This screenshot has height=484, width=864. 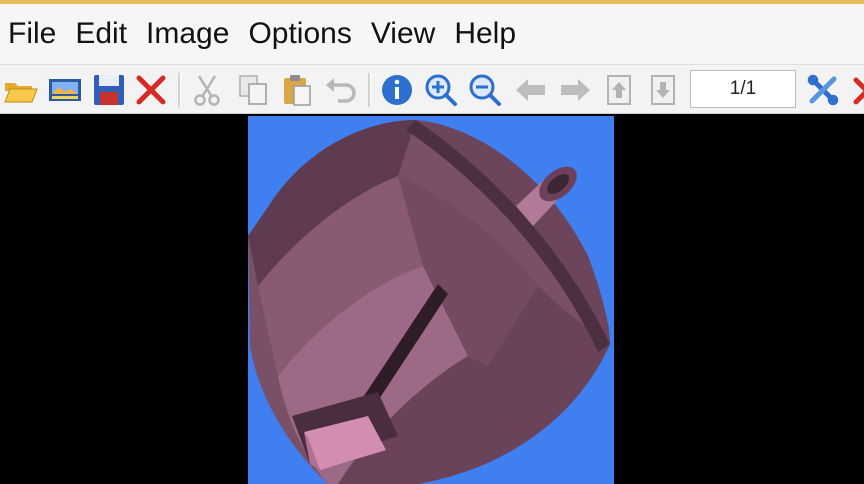 I want to click on last-page-icon, so click(x=663, y=90).